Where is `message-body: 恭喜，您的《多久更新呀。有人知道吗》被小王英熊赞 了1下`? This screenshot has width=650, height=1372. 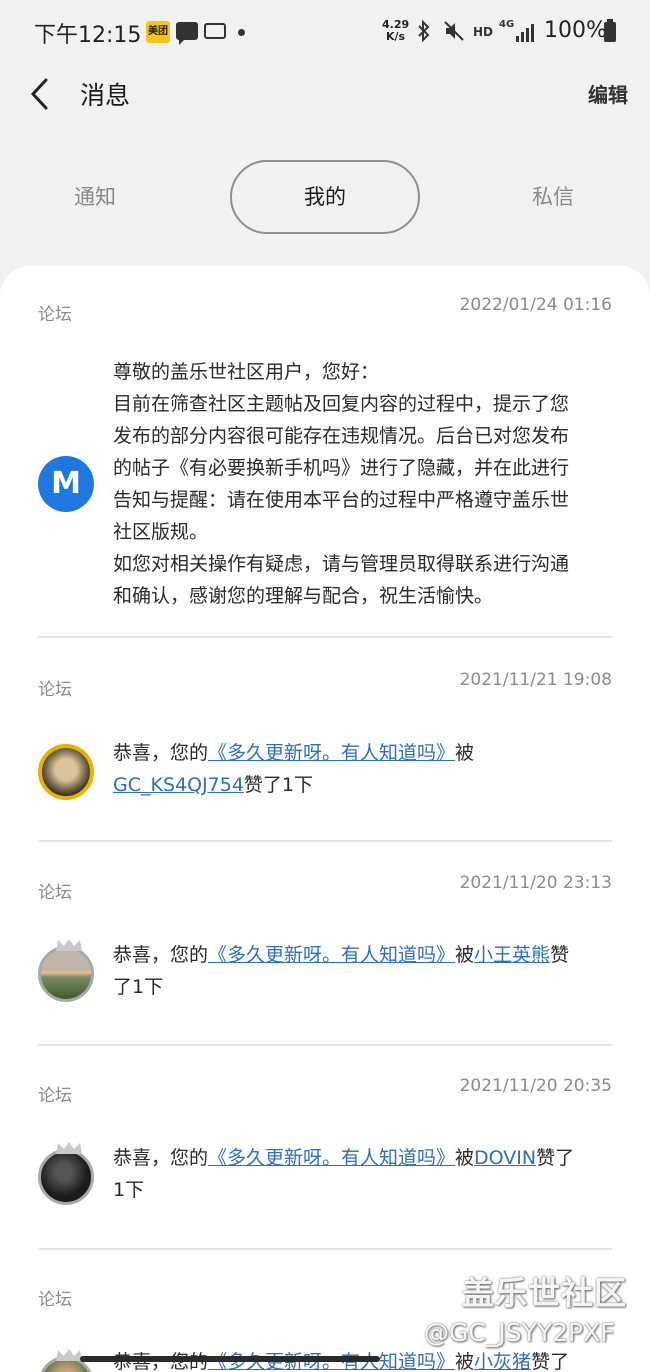
message-body: 恭喜，您的《多久更新呀。有人知道吗》被小王英熊赞 了1下 is located at coordinates (363, 971).